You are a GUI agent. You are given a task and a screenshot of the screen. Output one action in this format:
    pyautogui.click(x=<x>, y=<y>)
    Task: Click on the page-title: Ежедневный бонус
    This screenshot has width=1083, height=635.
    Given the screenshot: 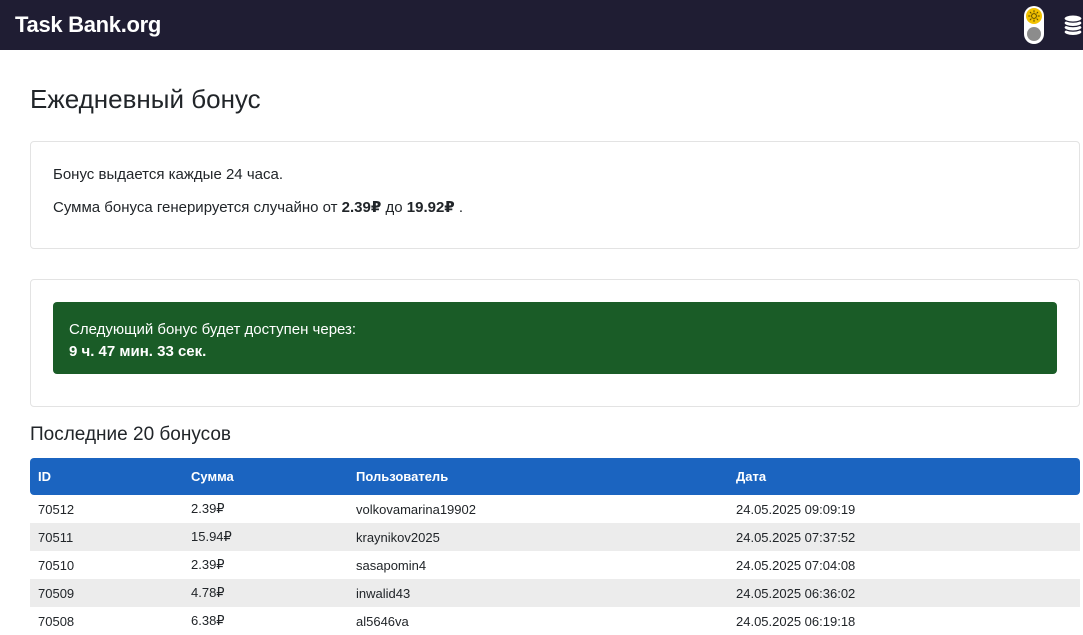 What is the action you would take?
    pyautogui.click(x=145, y=99)
    